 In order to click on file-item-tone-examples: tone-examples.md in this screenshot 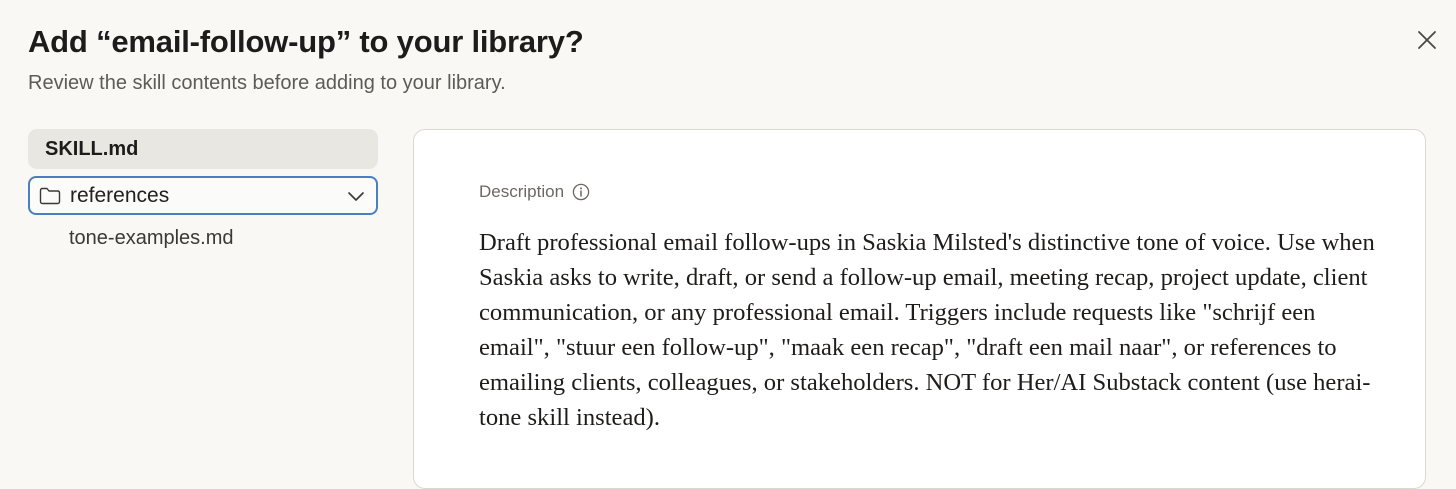, I will do `click(203, 238)`.